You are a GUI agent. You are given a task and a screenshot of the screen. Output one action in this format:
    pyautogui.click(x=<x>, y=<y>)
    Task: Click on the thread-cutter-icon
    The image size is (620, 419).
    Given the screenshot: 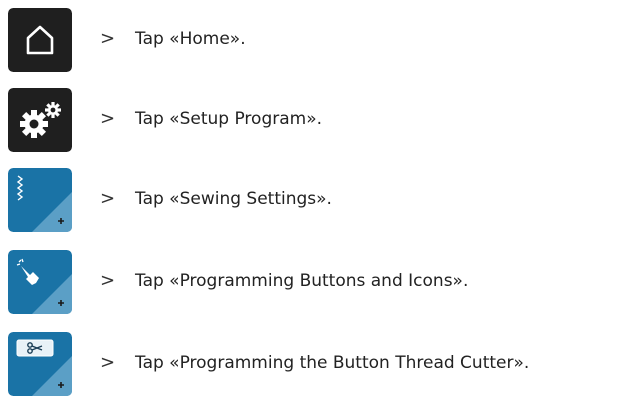 What is the action you would take?
    pyautogui.click(x=40, y=364)
    